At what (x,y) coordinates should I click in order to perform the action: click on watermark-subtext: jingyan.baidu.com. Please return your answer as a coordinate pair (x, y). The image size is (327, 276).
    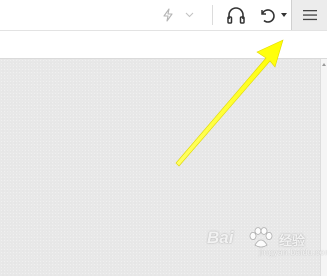
    Looking at the image, I should click on (293, 252).